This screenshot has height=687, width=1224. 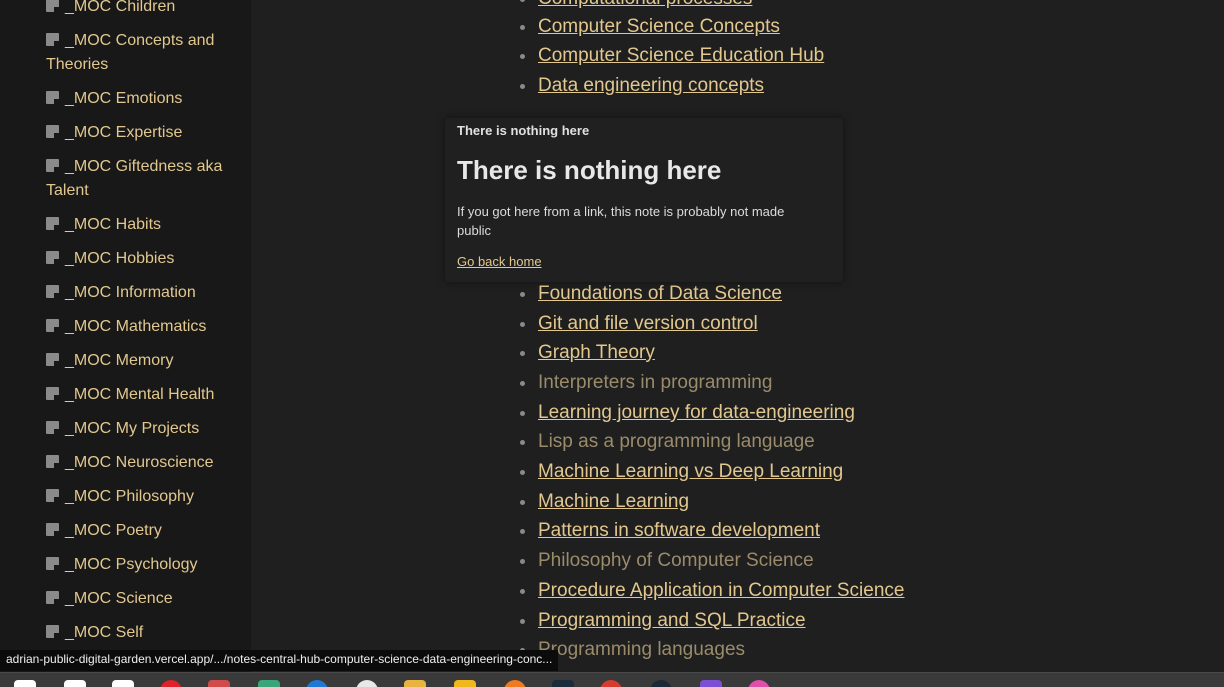 I want to click on popover-title: There is nothing here, so click(x=589, y=170).